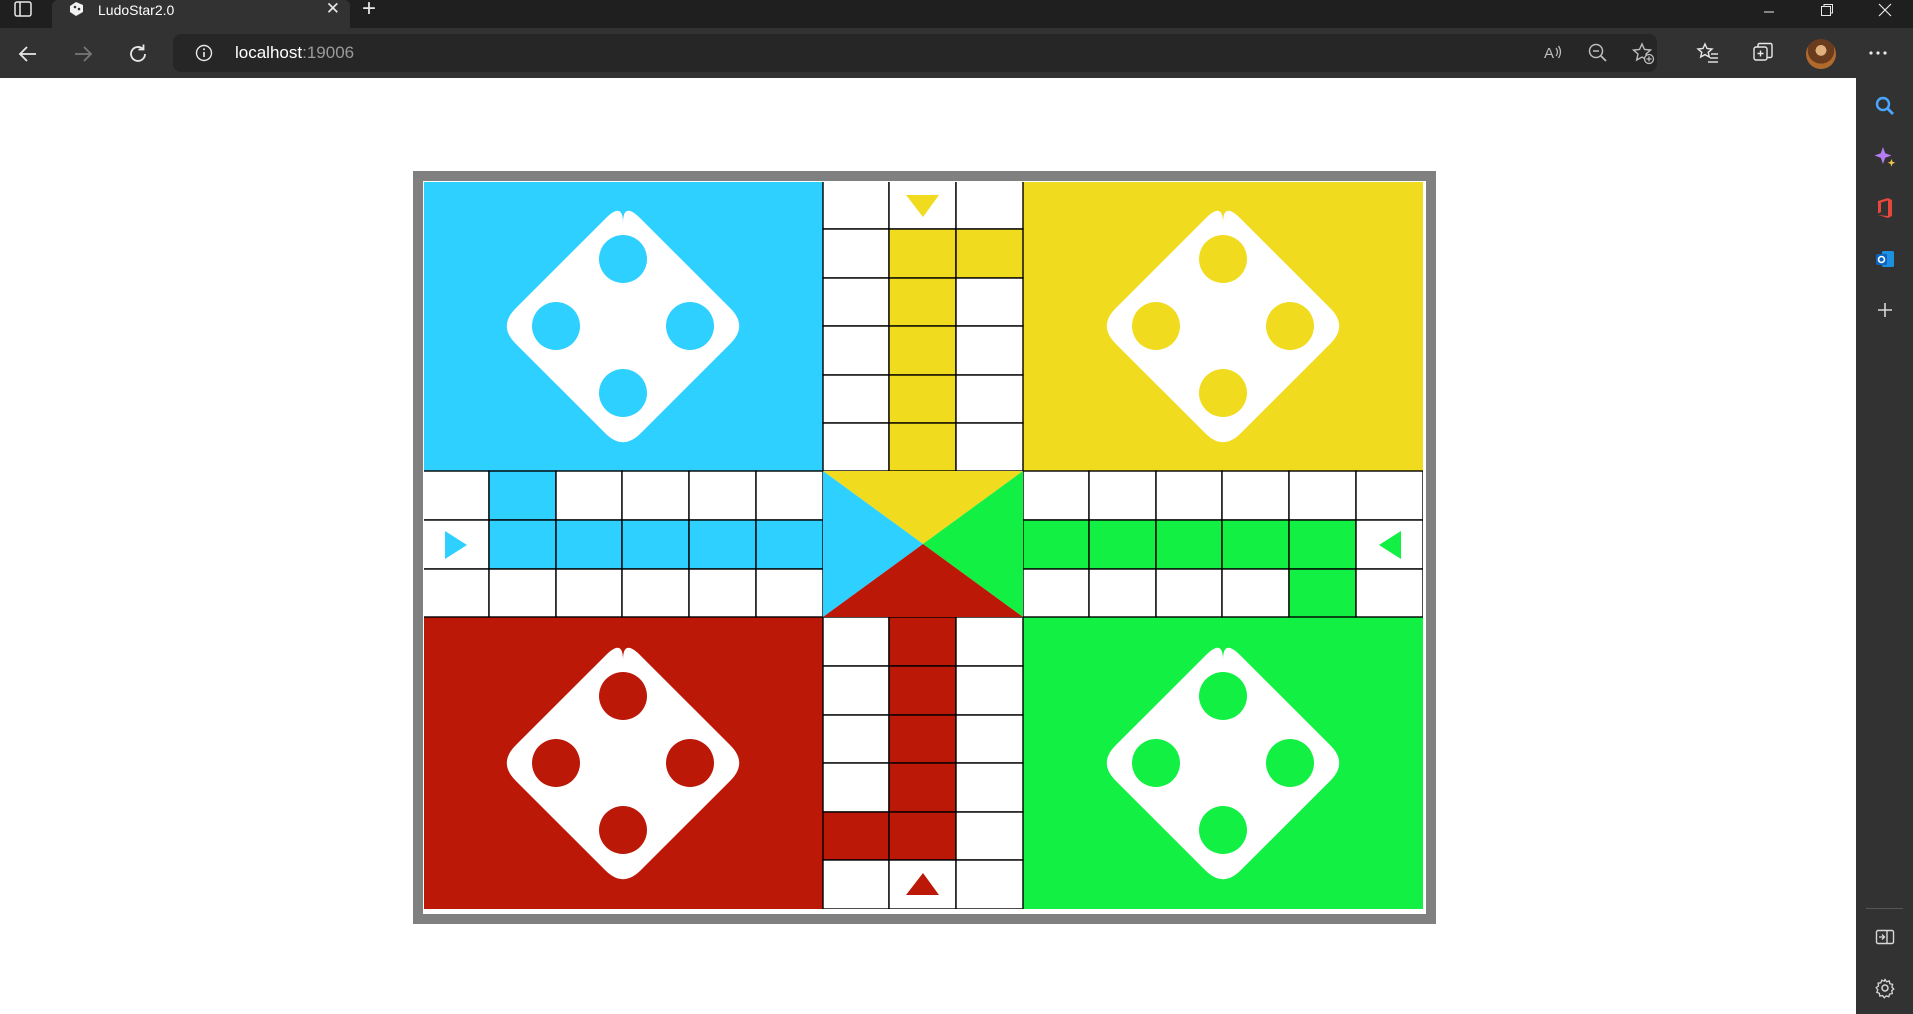 The width and height of the screenshot is (1913, 1014). What do you see at coordinates (1885, 310) in the screenshot?
I see `plus-icon` at bounding box center [1885, 310].